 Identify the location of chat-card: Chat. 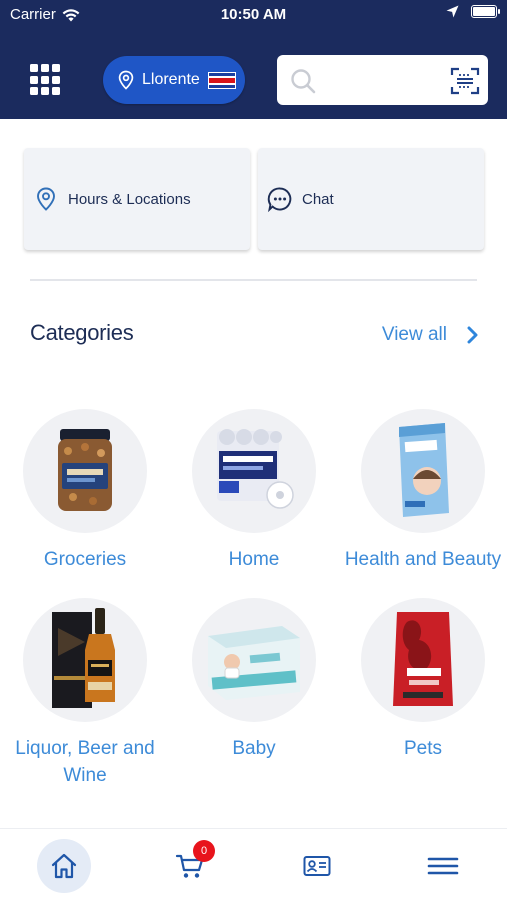
(371, 199).